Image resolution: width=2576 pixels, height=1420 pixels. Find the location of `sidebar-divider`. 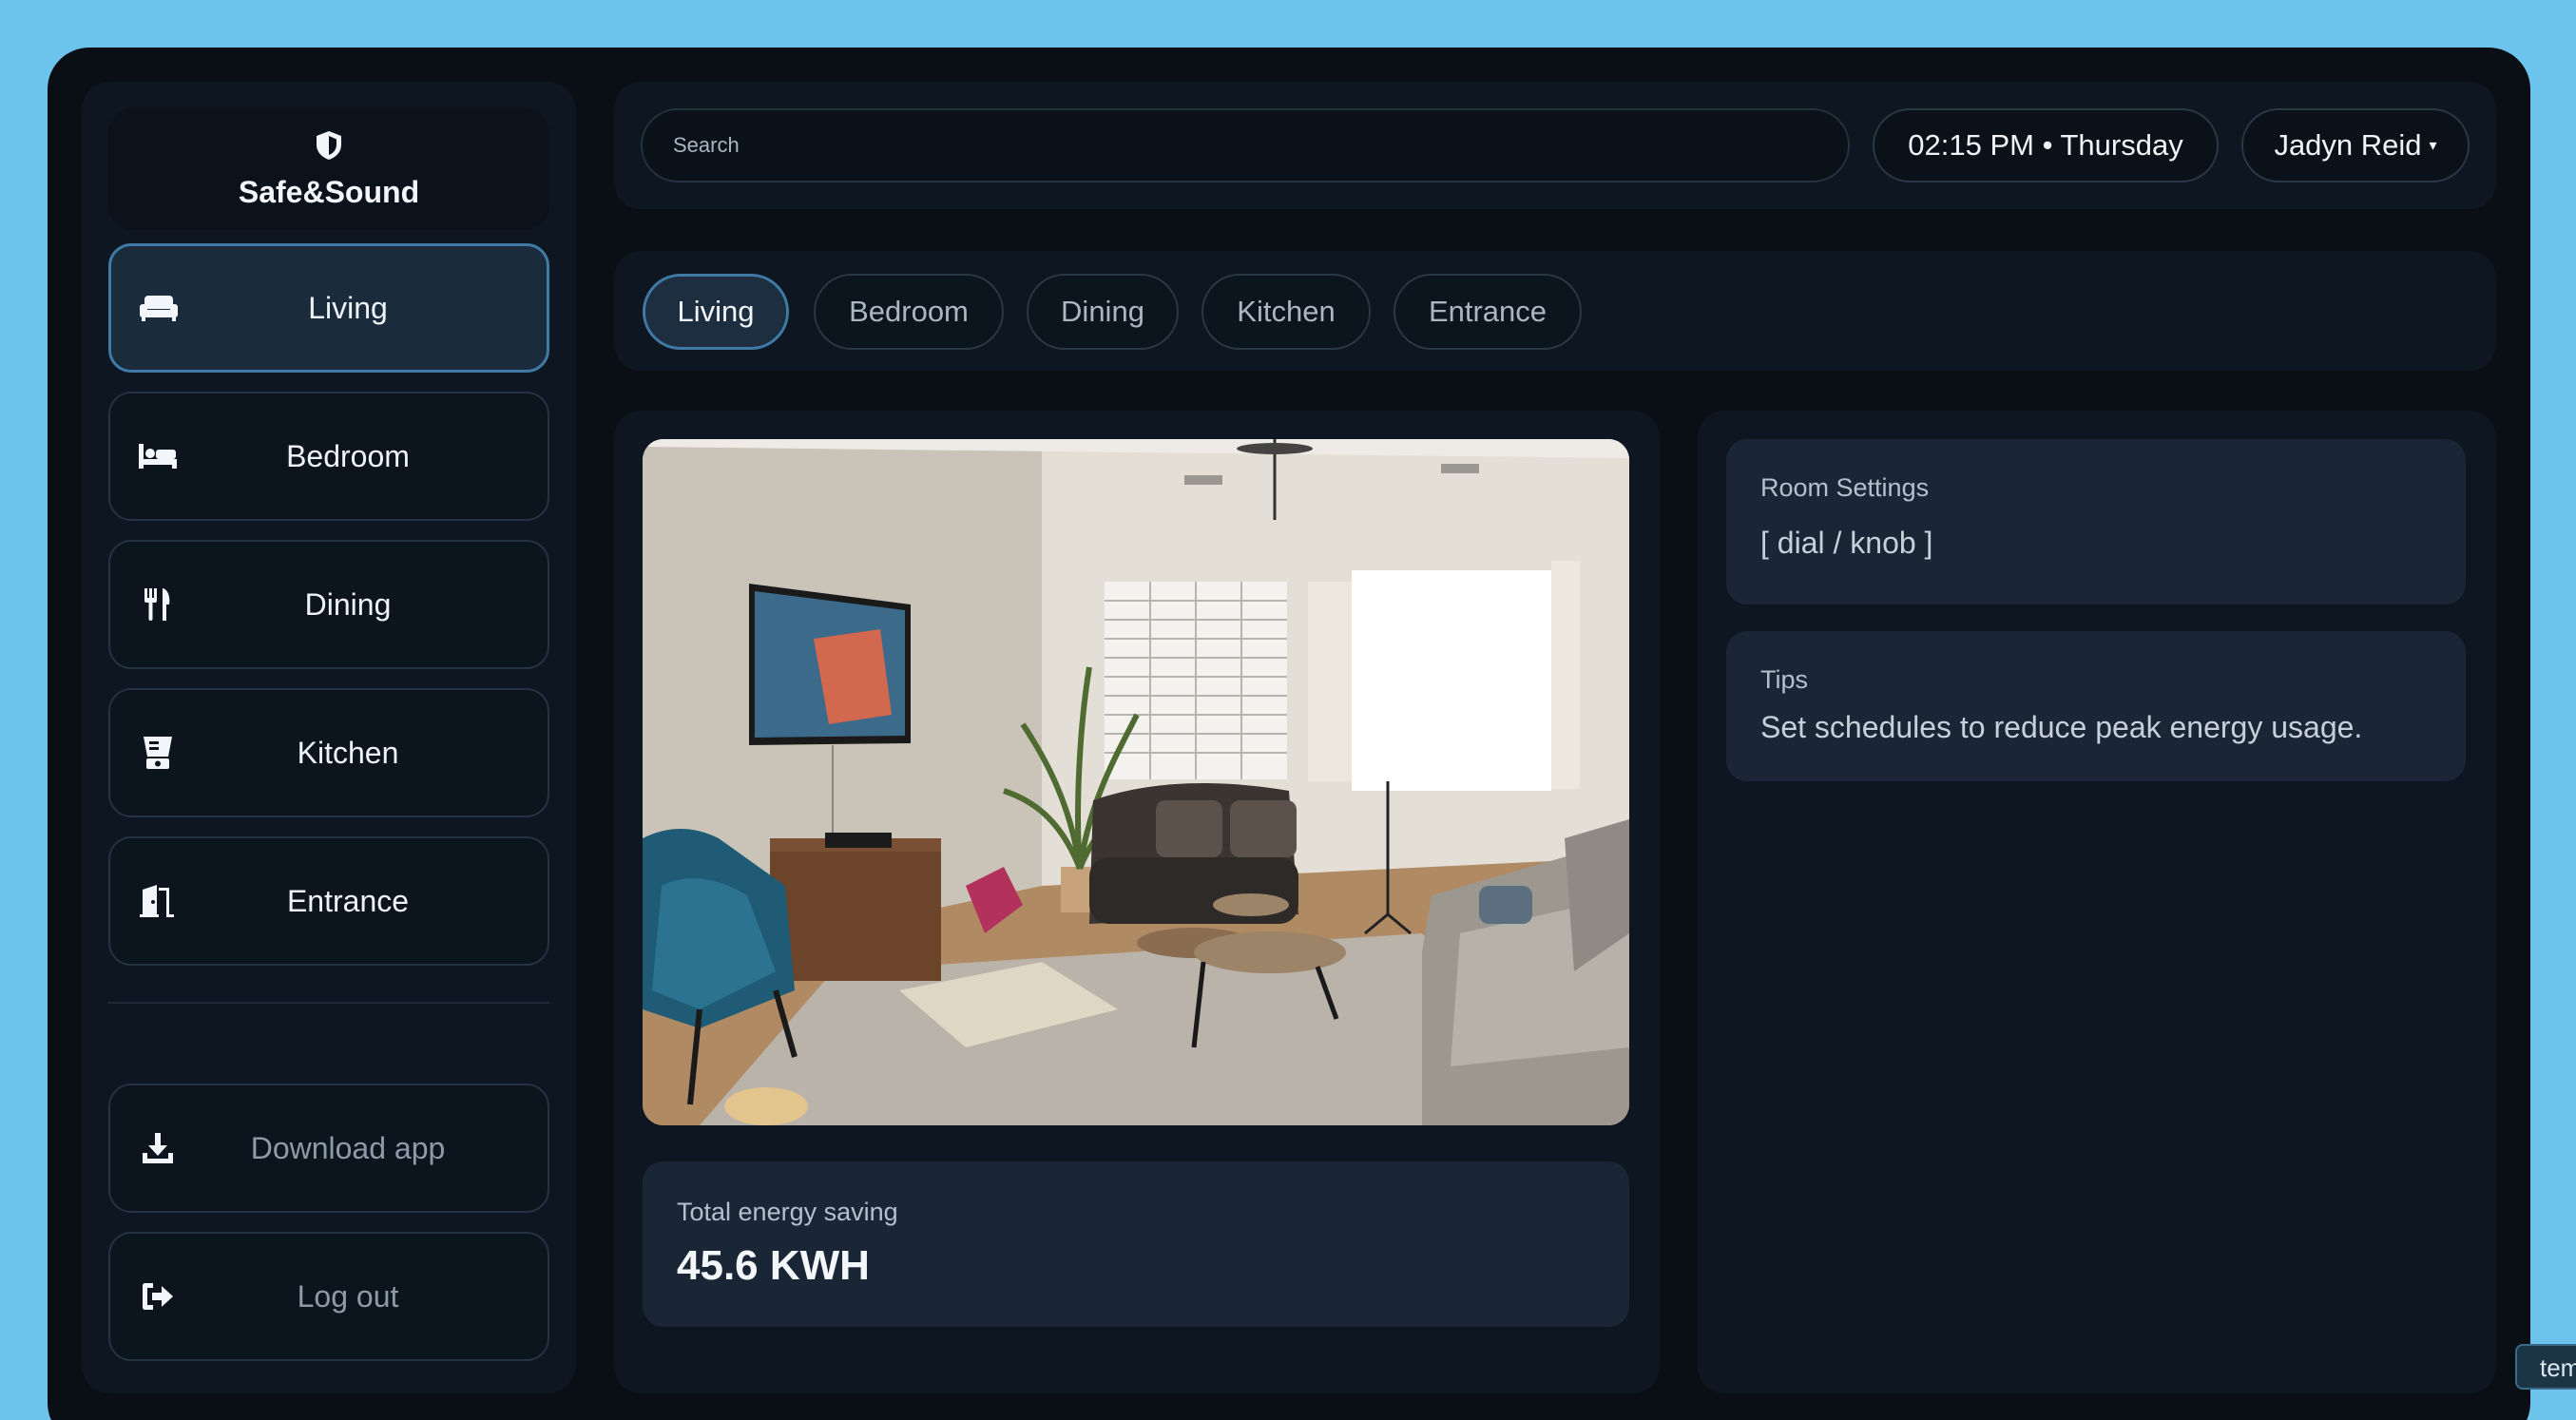

sidebar-divider is located at coordinates (329, 1003).